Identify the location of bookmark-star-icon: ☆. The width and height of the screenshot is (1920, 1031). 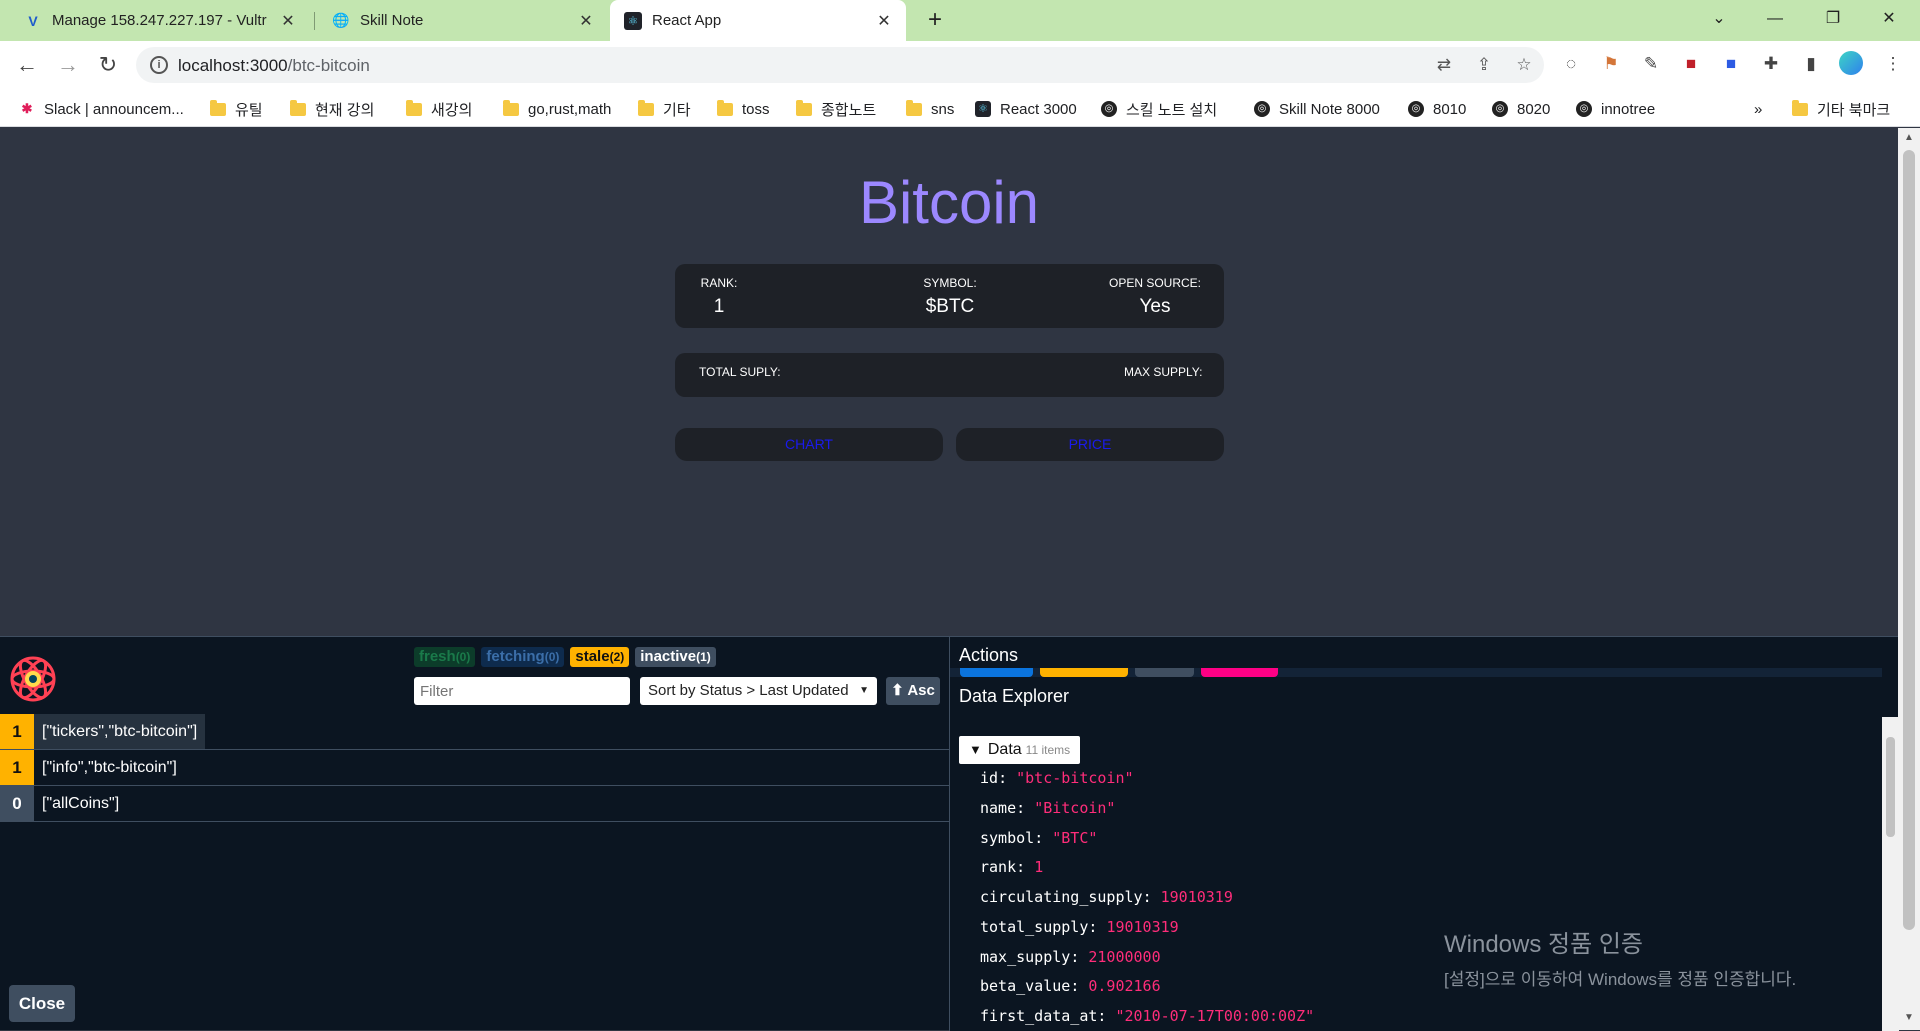
(1524, 66).